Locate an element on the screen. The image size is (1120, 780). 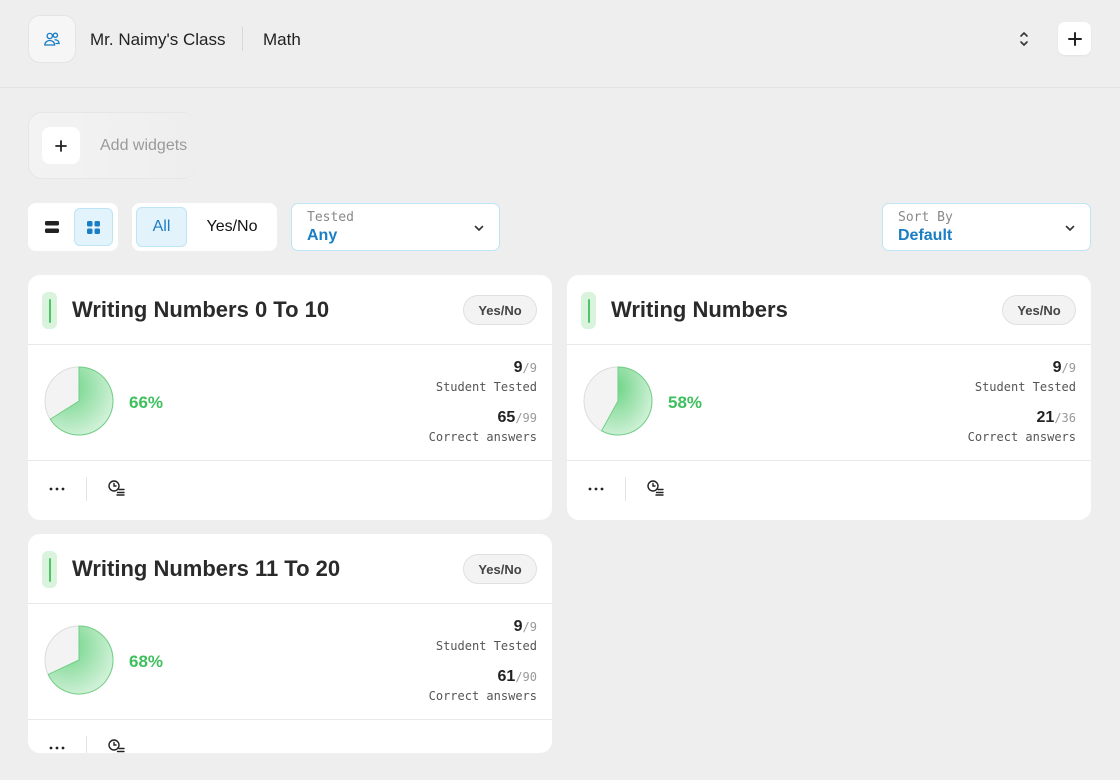
reorder-button is located at coordinates (1024, 39).